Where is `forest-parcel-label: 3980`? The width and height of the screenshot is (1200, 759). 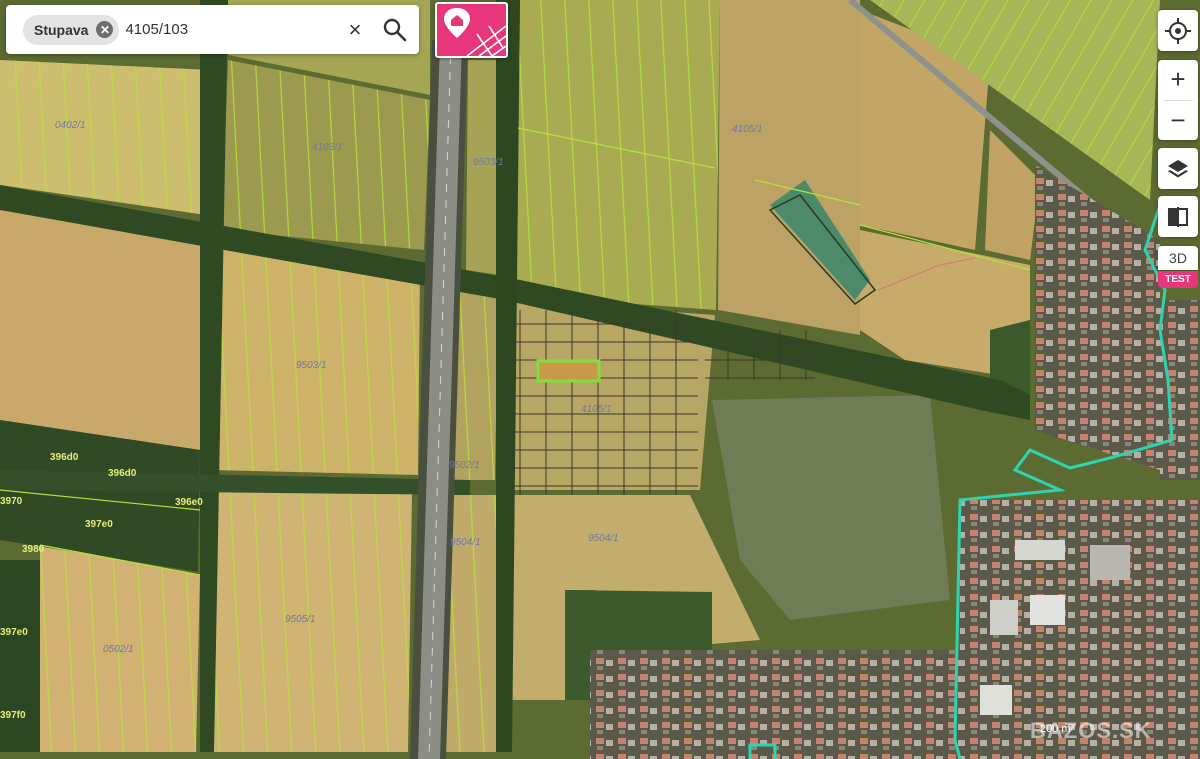 forest-parcel-label: 3980 is located at coordinates (33, 549).